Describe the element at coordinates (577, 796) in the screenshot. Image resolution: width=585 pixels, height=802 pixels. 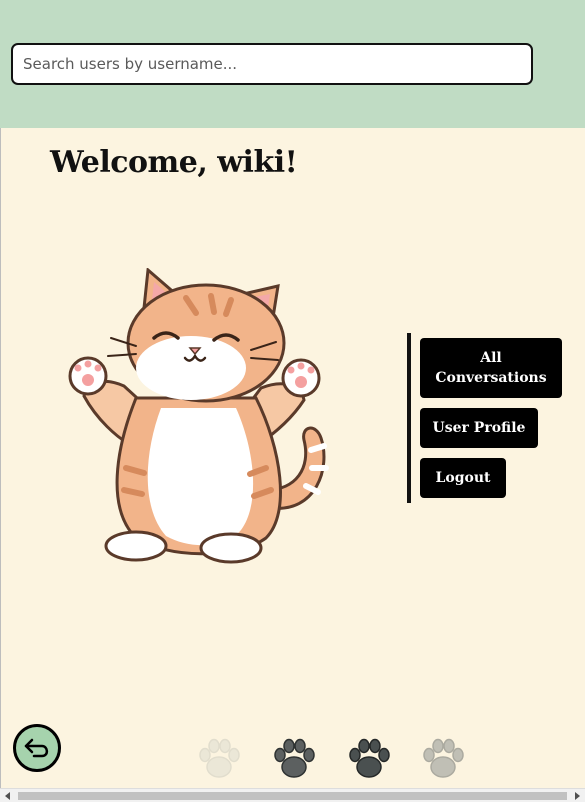
I see `scroll-right-arrow-icon` at that location.